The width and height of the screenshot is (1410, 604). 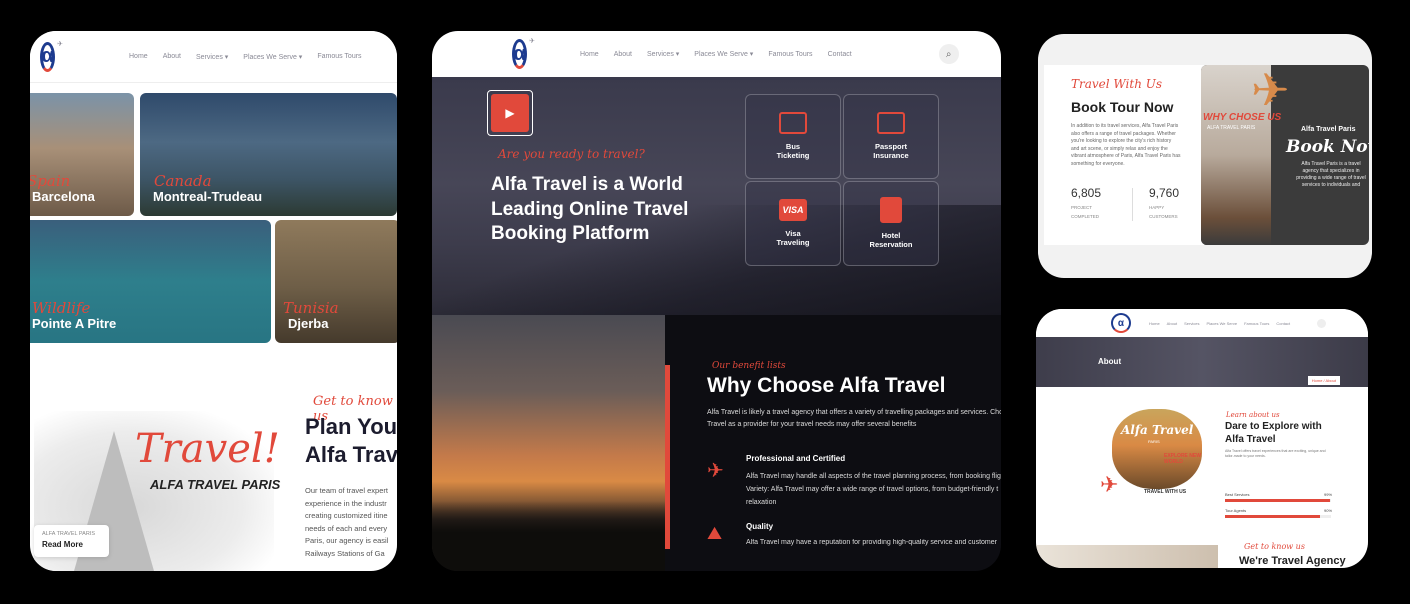 I want to click on feature2-title: Quality, so click(x=760, y=526).